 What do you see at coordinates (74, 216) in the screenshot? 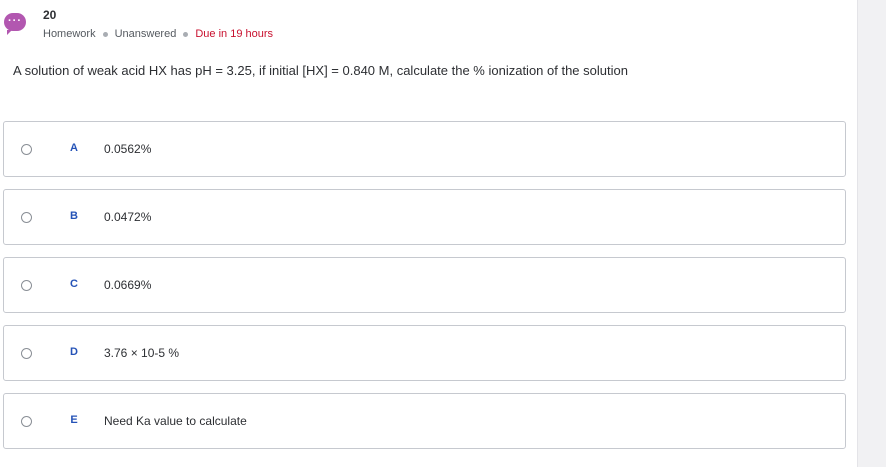
I see `option-letter: B` at bounding box center [74, 216].